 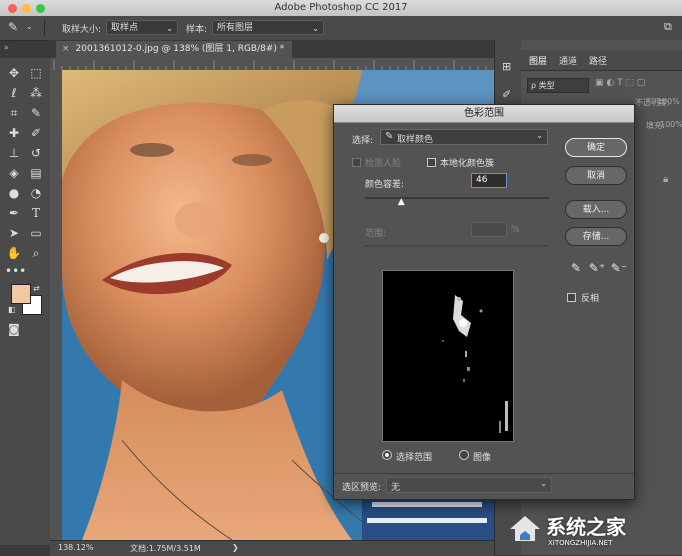 What do you see at coordinates (396, 488) in the screenshot?
I see `selection-preview-value: 无` at bounding box center [396, 488].